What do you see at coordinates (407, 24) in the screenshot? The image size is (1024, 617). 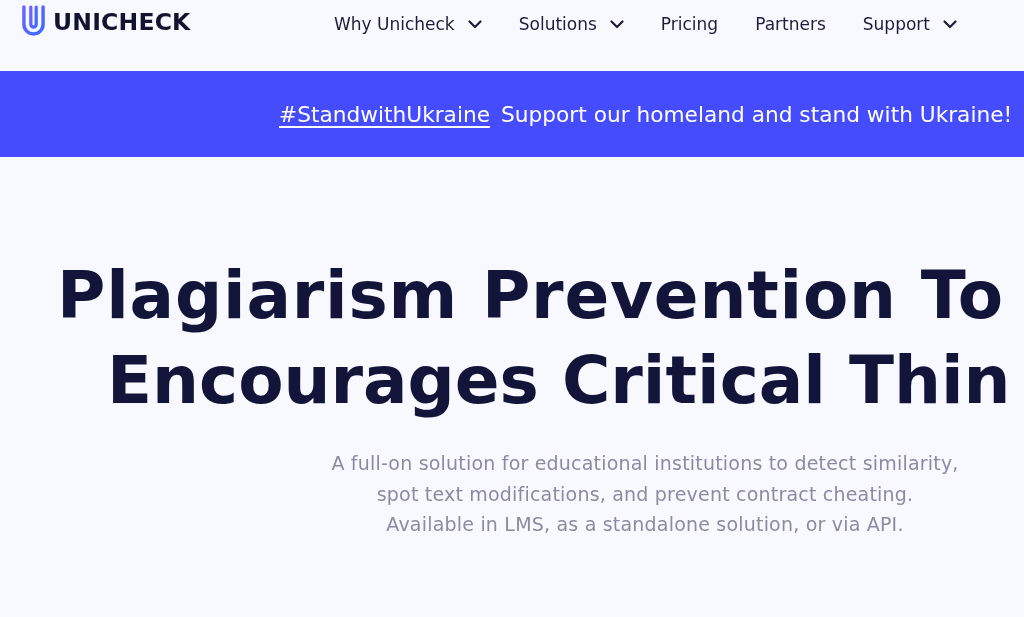 I see `nav-link: Why Unicheck` at bounding box center [407, 24].